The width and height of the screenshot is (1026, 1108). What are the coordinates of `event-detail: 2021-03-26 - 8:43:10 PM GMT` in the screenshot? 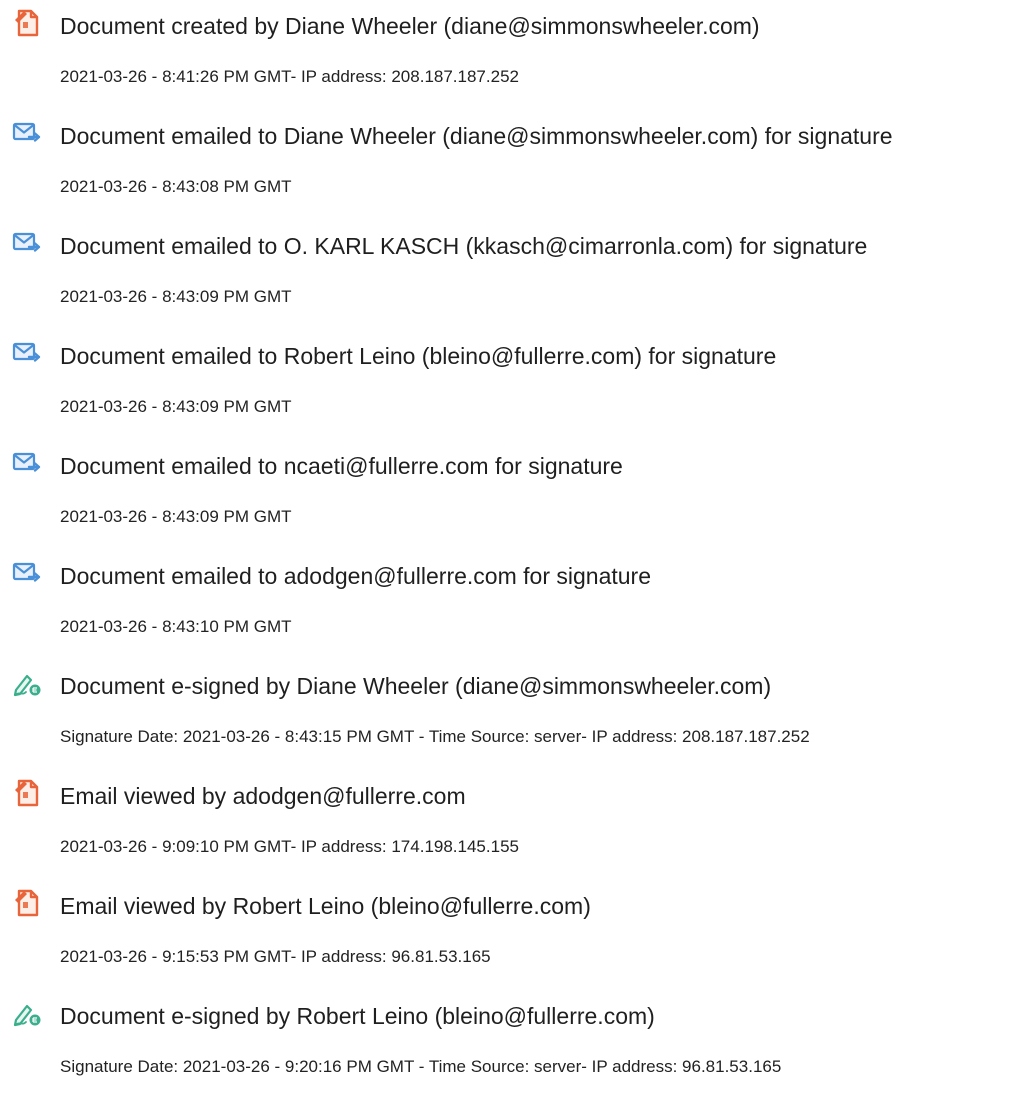 It's located at (176, 626).